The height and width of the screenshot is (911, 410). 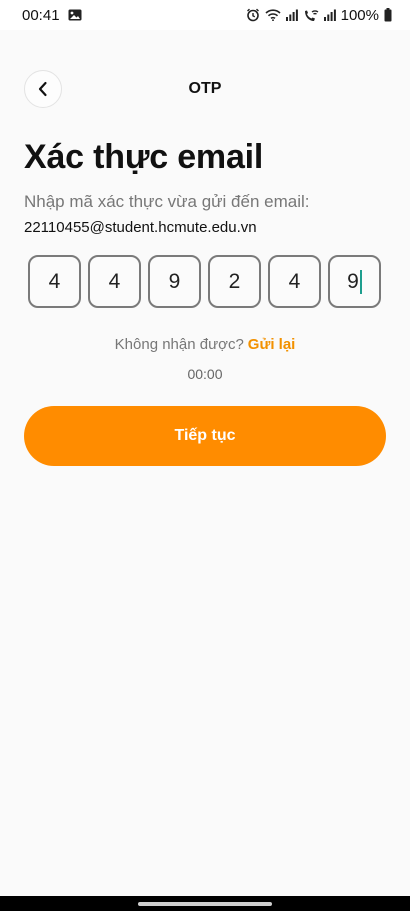 I want to click on otp-digit-1: 4, so click(x=54, y=281).